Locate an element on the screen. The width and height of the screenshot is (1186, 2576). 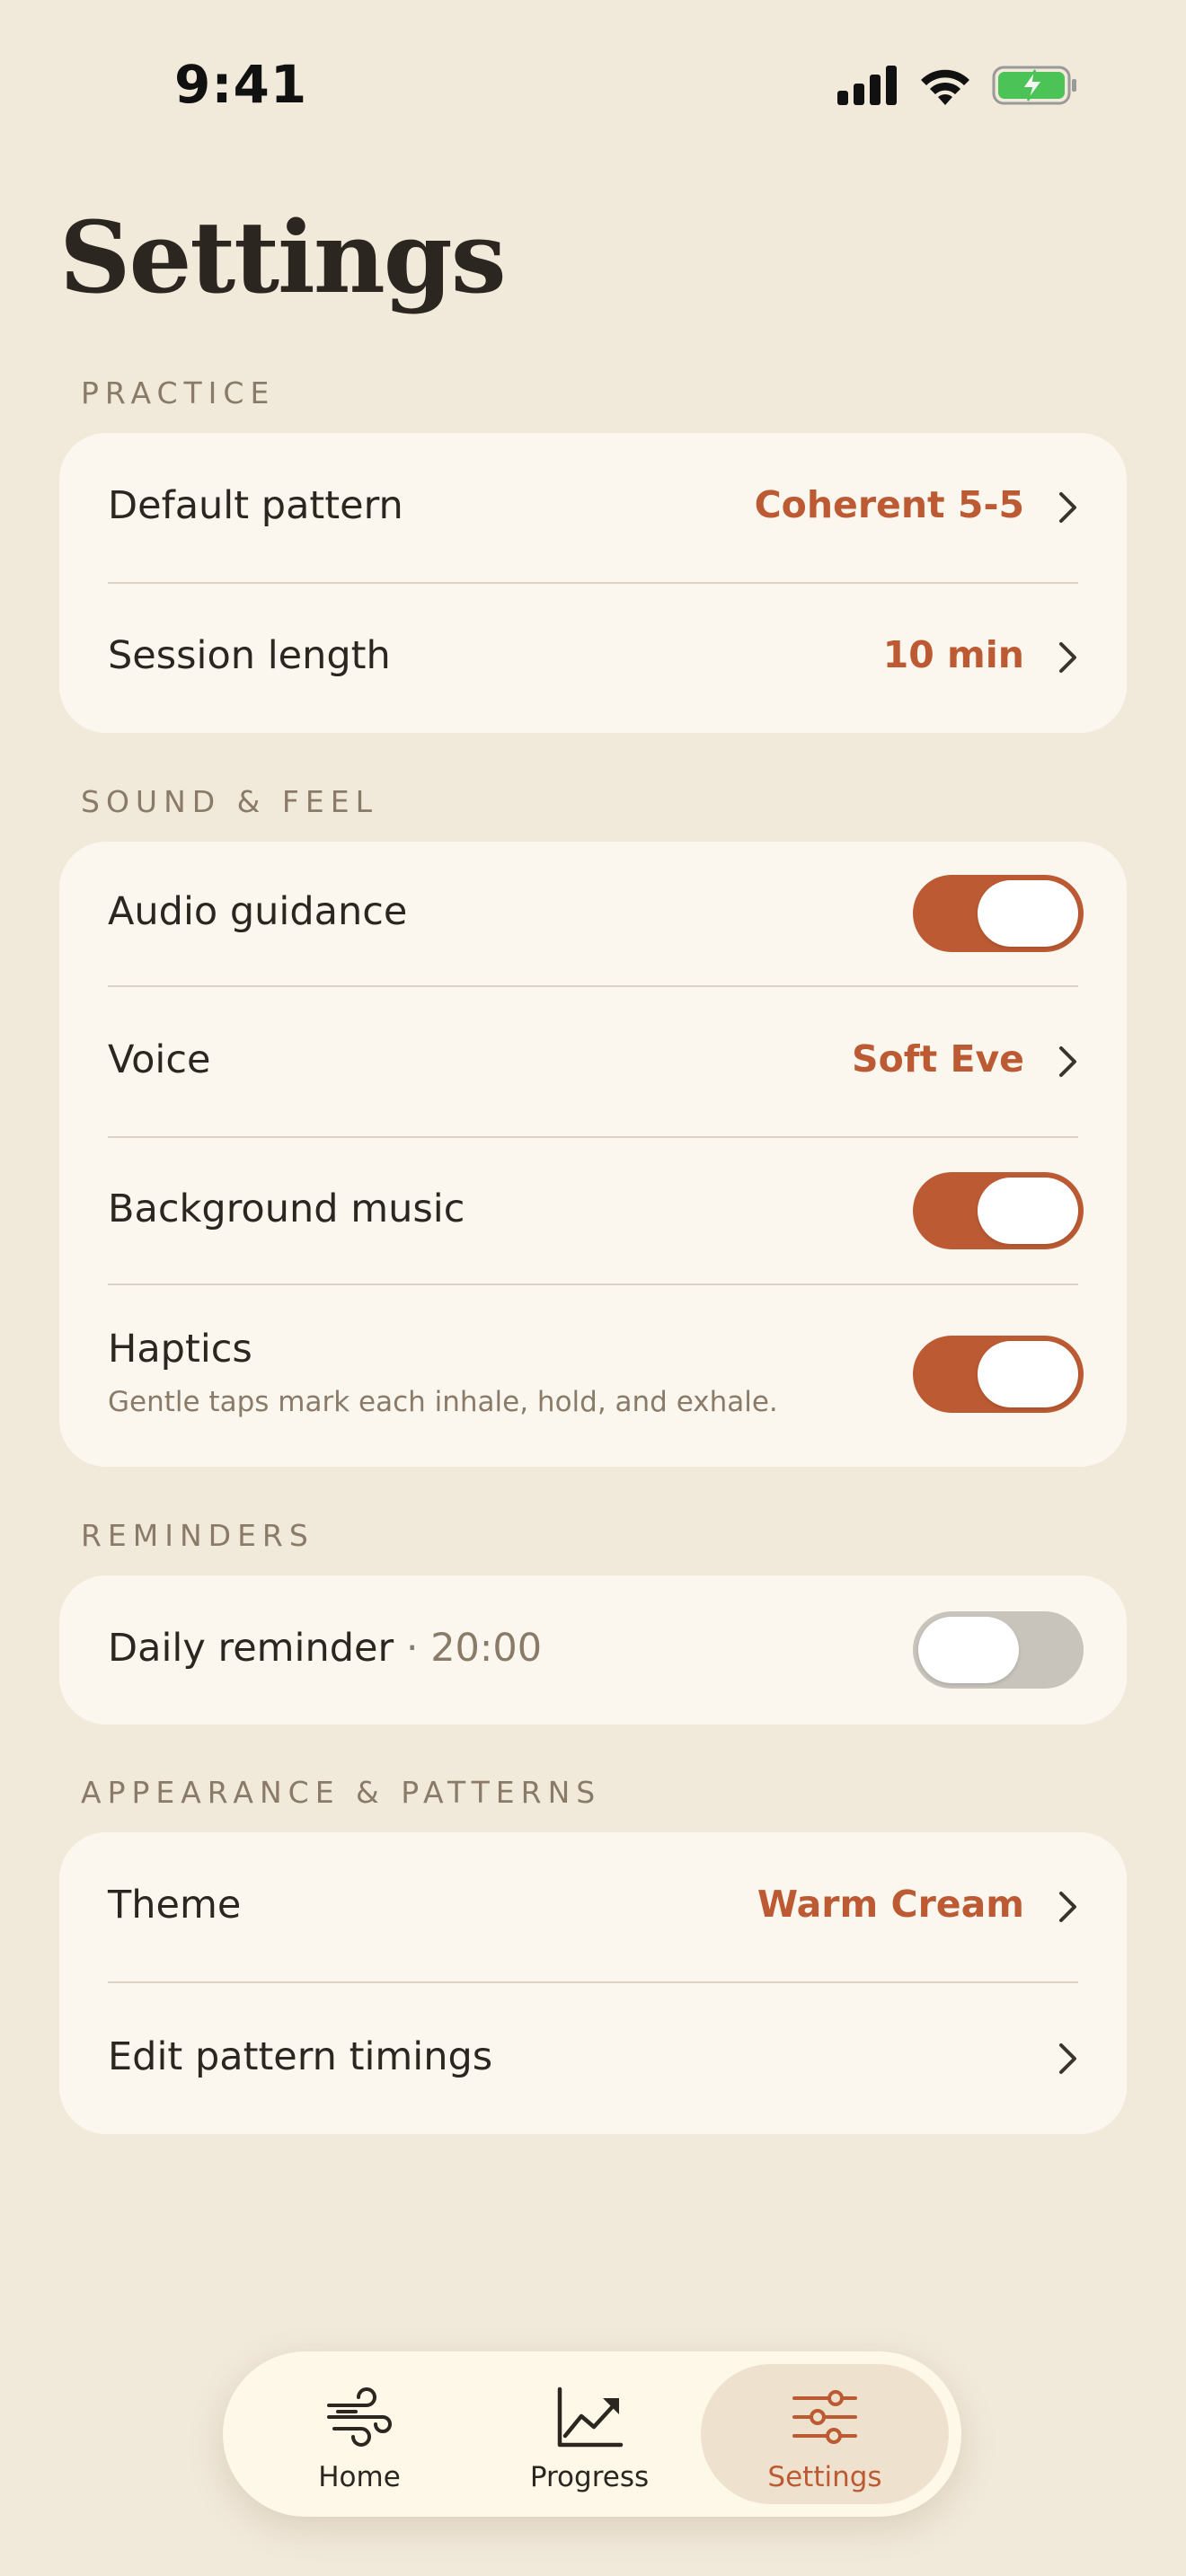
tab-settings: Settings is located at coordinates (825, 2434).